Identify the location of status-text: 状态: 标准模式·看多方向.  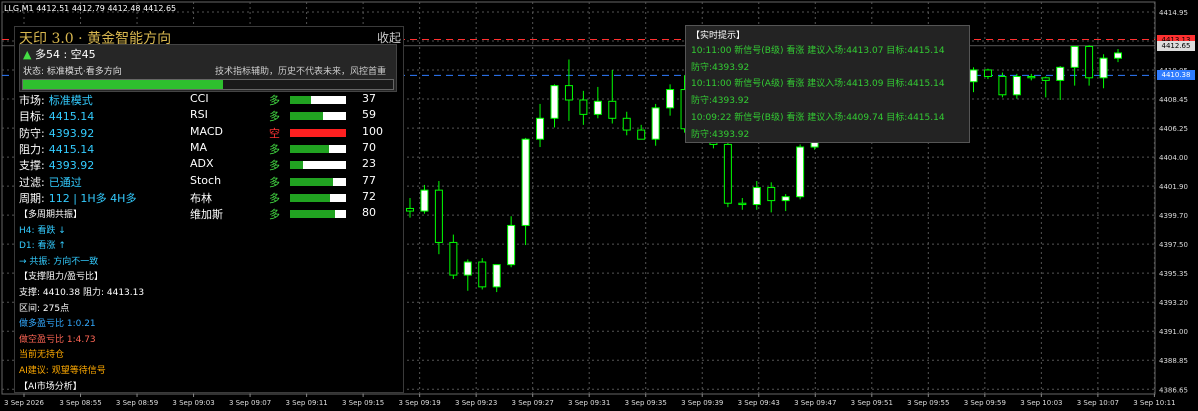
(72, 72).